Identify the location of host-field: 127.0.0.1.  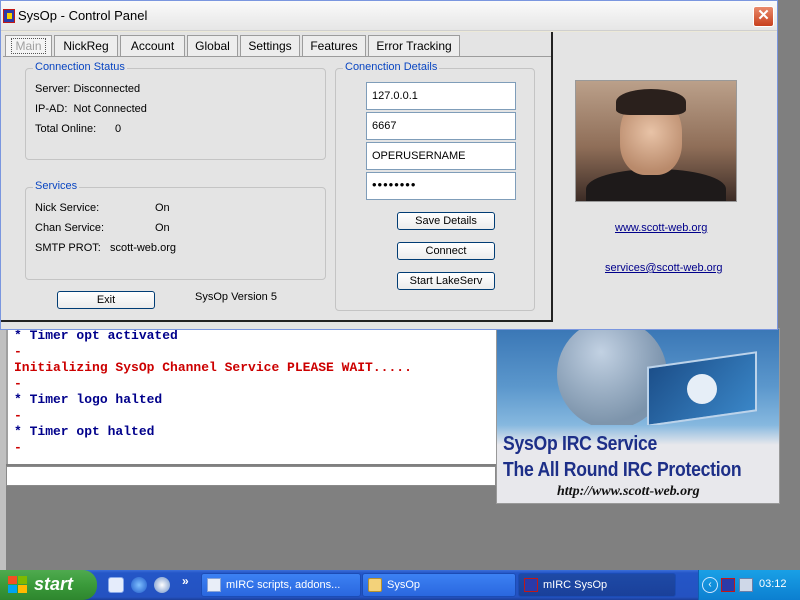
(441, 96).